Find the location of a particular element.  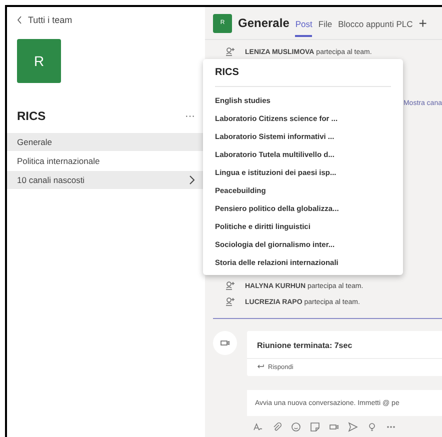

hidden-channels-item: 10 canali nascosti is located at coordinates (106, 180).